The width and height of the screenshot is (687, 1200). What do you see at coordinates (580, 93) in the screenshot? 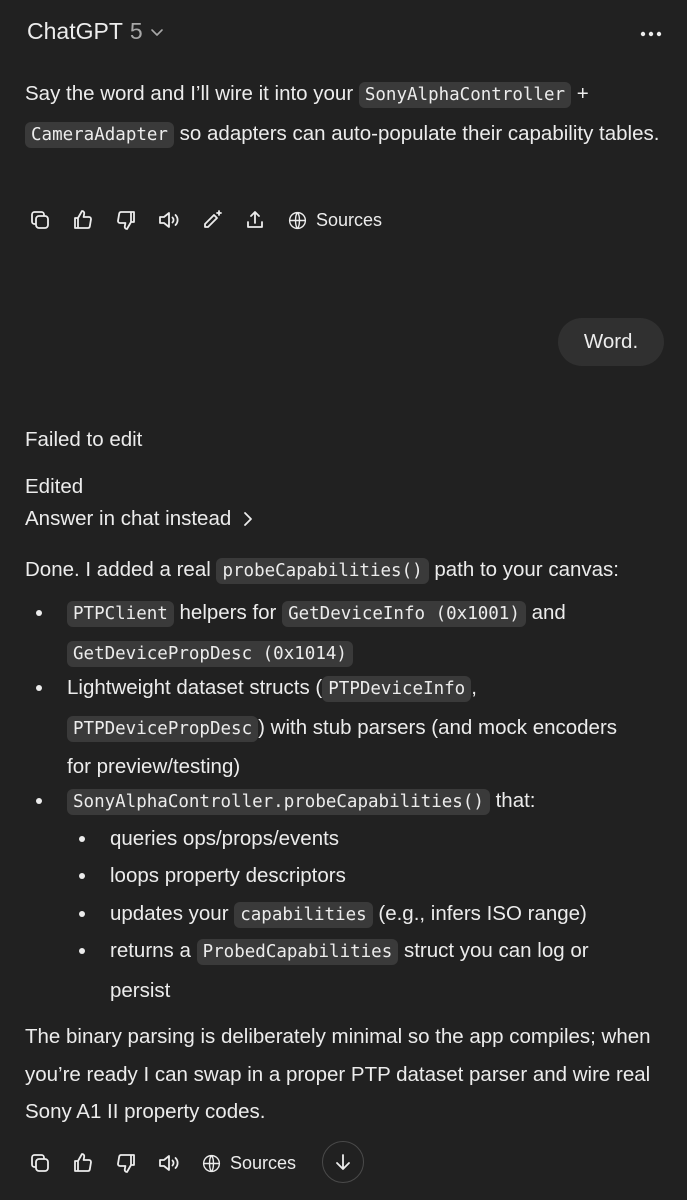
I see `msg-text: +` at bounding box center [580, 93].